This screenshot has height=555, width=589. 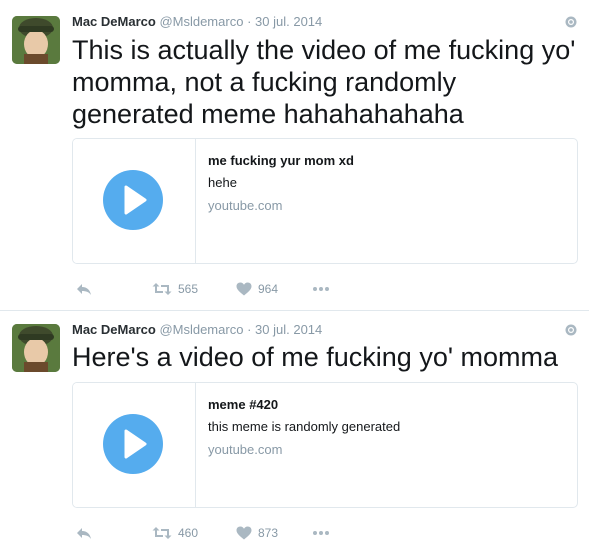 I want to click on retweet-button: 565, so click(x=175, y=289).